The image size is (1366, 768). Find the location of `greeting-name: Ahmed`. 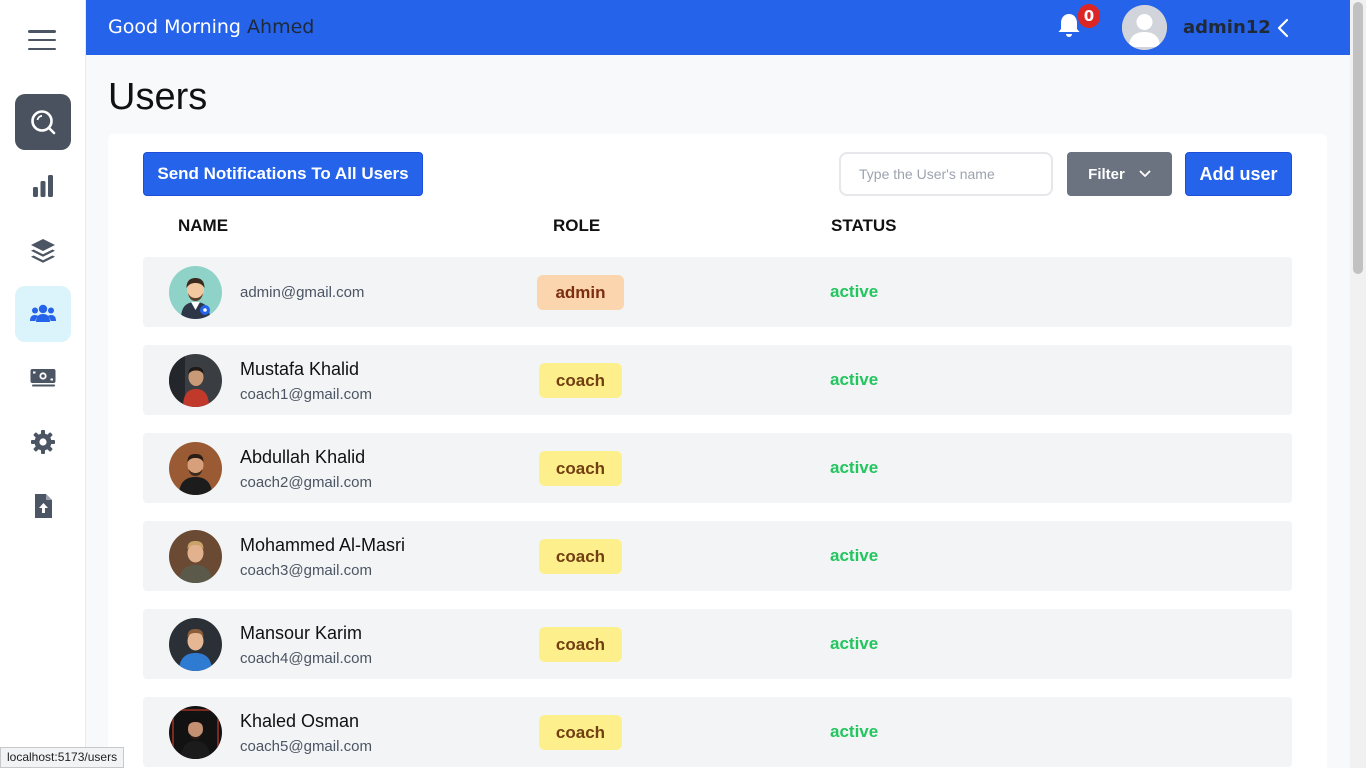

greeting-name: Ahmed is located at coordinates (281, 27).